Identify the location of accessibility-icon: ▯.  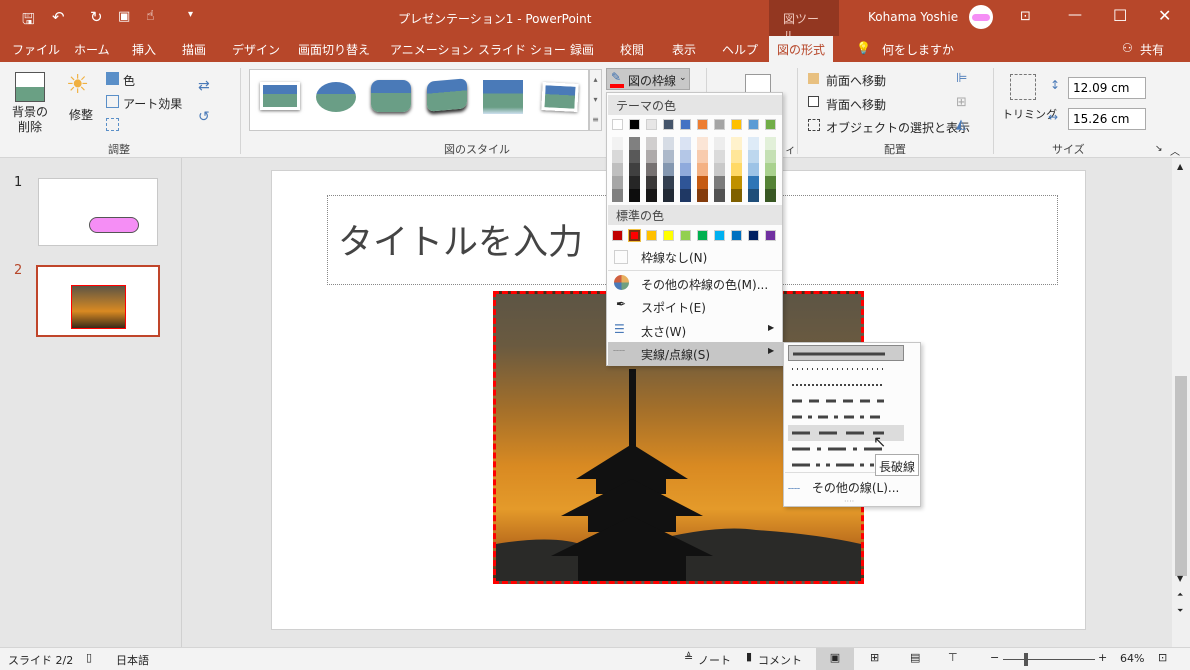
(89, 657).